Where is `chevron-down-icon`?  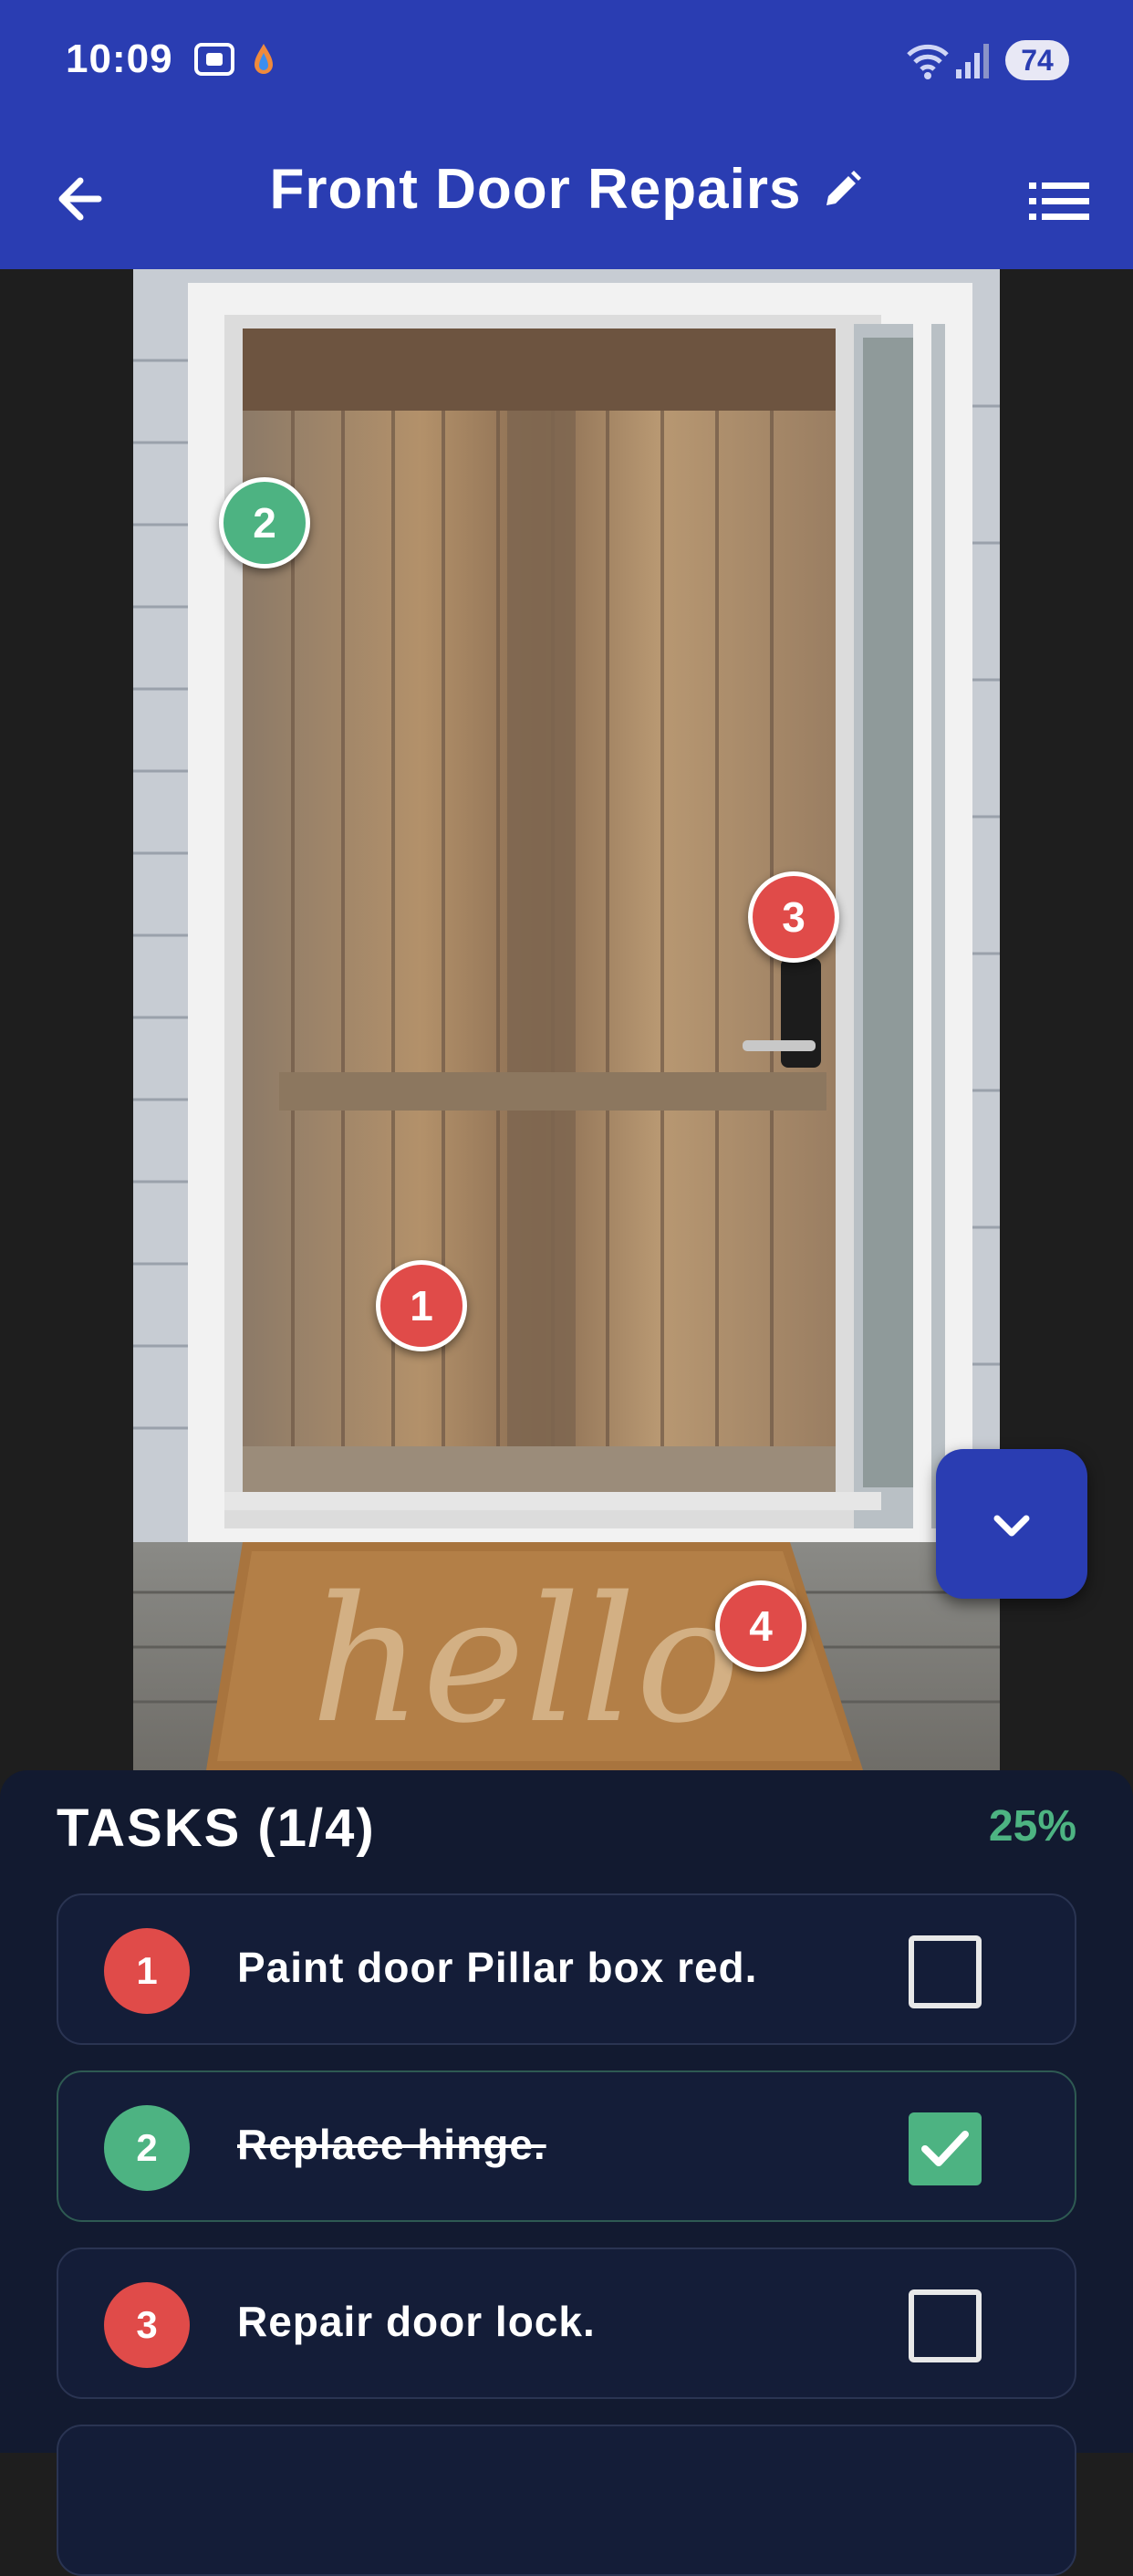
chevron-down-icon is located at coordinates (1012, 1526).